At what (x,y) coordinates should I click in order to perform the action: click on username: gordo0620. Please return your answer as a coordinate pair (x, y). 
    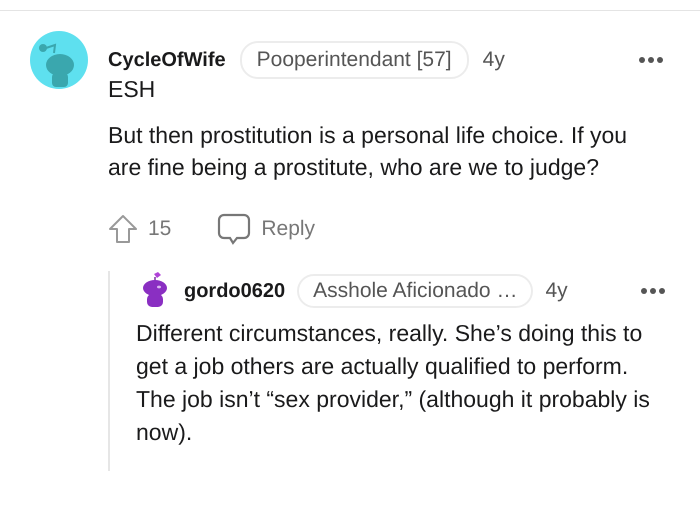
    Looking at the image, I should click on (235, 291).